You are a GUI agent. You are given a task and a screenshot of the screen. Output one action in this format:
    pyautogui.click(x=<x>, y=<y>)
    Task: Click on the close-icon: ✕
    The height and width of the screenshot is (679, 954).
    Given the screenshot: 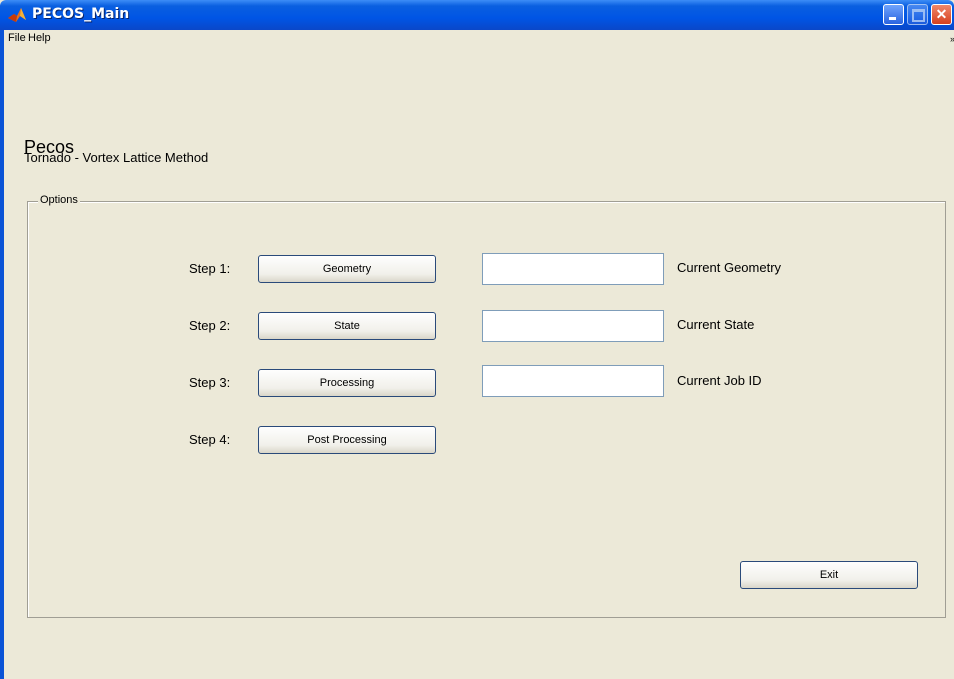 What is the action you would take?
    pyautogui.click(x=941, y=14)
    